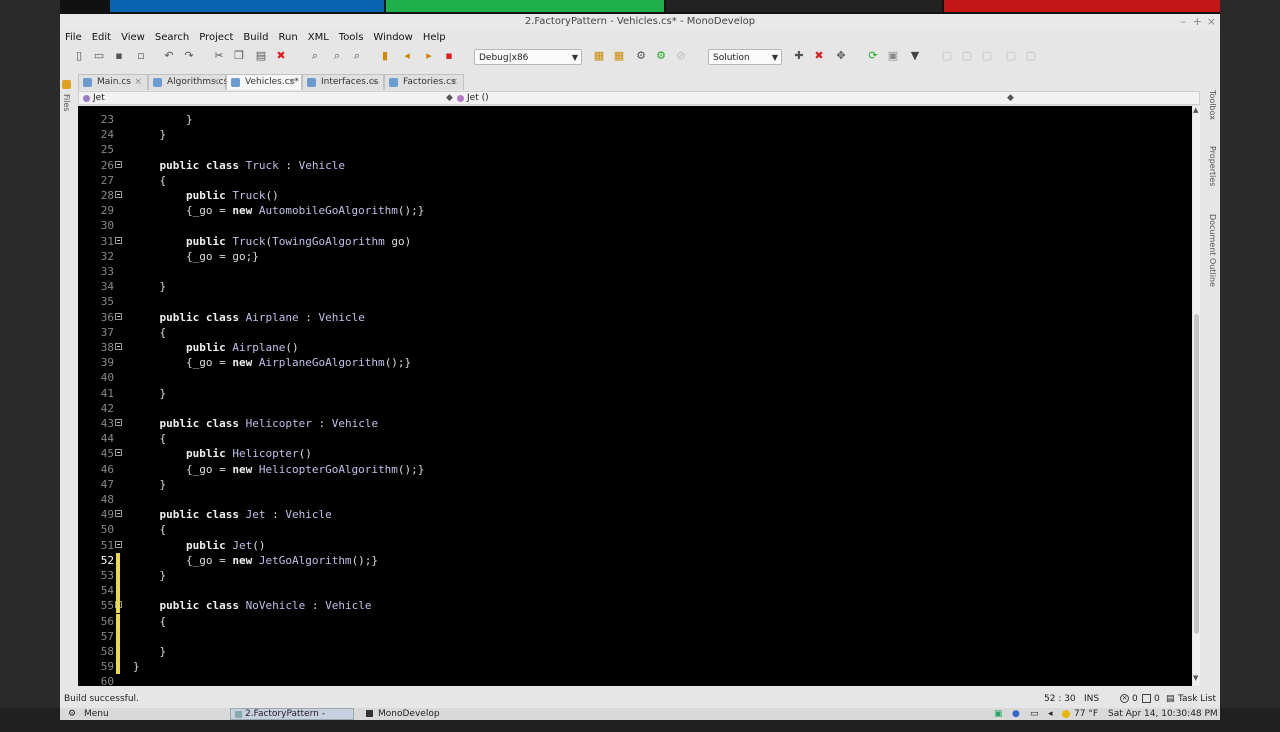 The image size is (1280, 732). I want to click on start-menu-button: Menu, so click(96, 714).